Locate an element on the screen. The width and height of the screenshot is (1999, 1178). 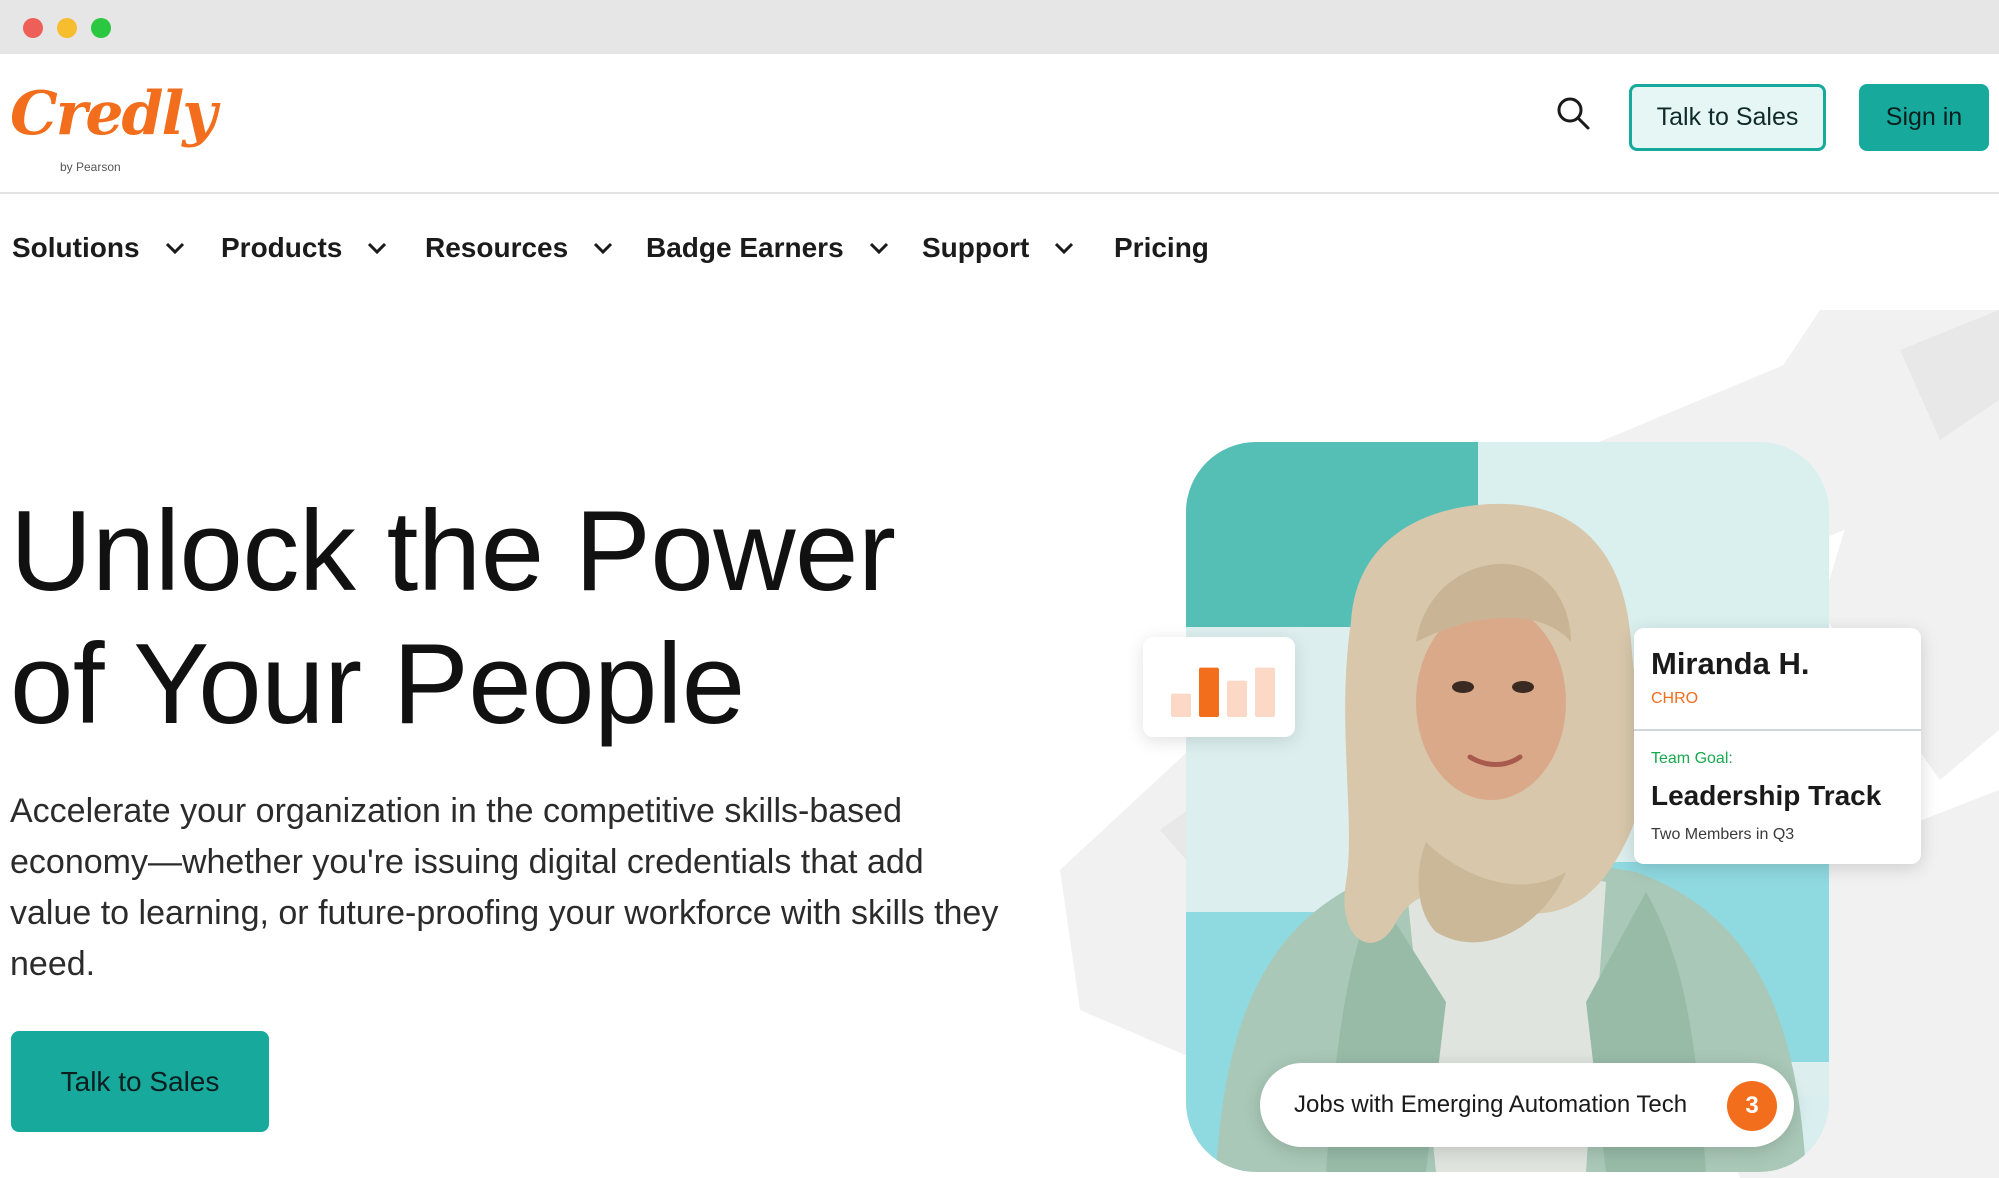
hero-title: Unlock the Power of Your People is located at coordinates (500, 618).